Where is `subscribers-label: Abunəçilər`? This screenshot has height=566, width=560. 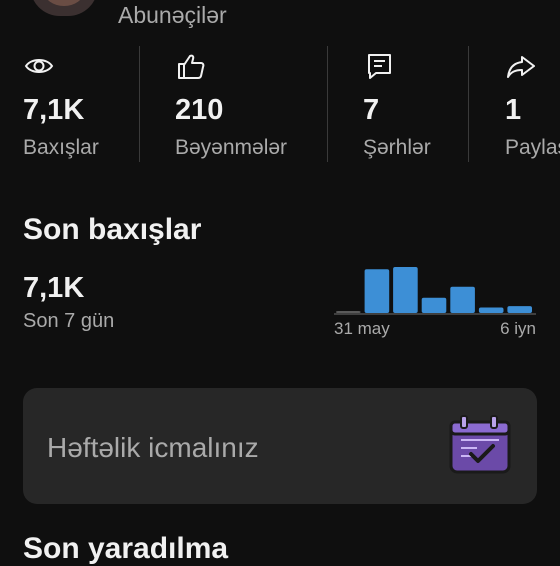 subscribers-label: Abunəçilər is located at coordinates (172, 15).